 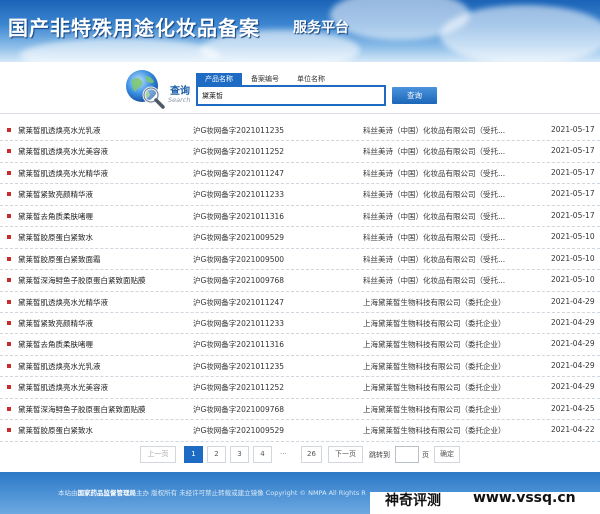 I want to click on site-title: 国产非特殊用途化妆品备案, so click(x=134, y=28).